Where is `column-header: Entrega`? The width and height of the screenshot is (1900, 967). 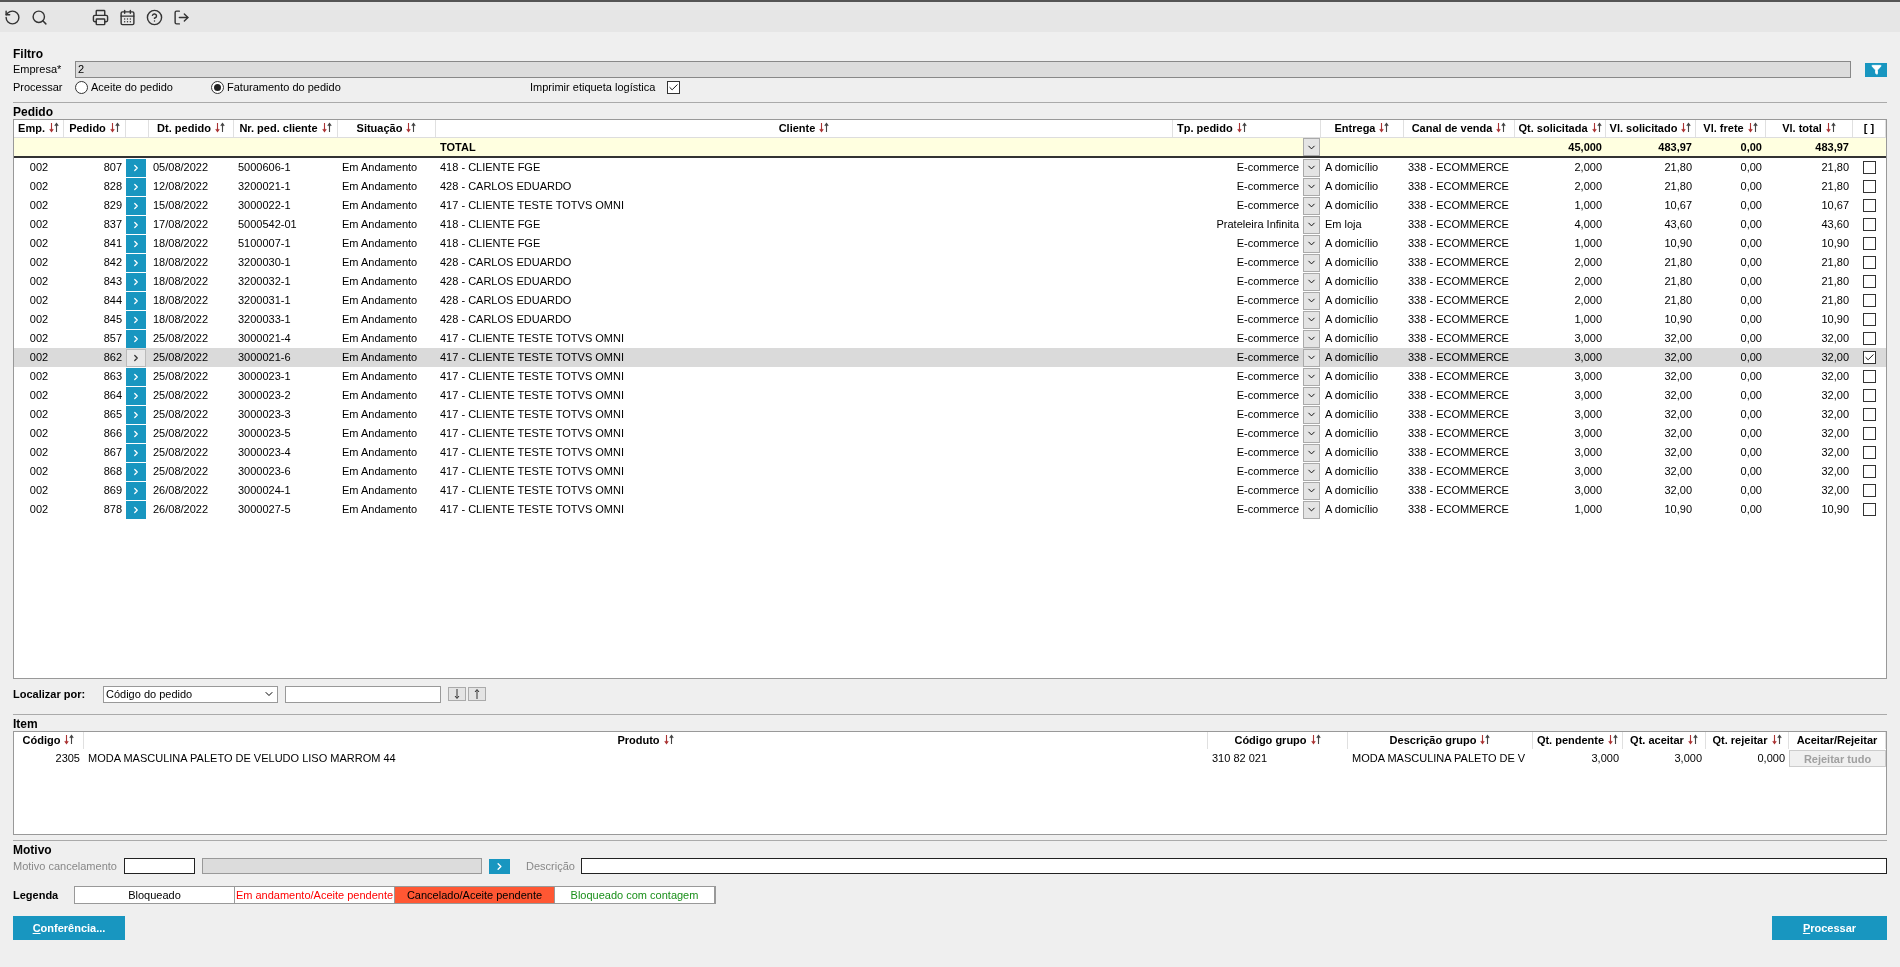
column-header: Entrega is located at coordinates (1362, 128).